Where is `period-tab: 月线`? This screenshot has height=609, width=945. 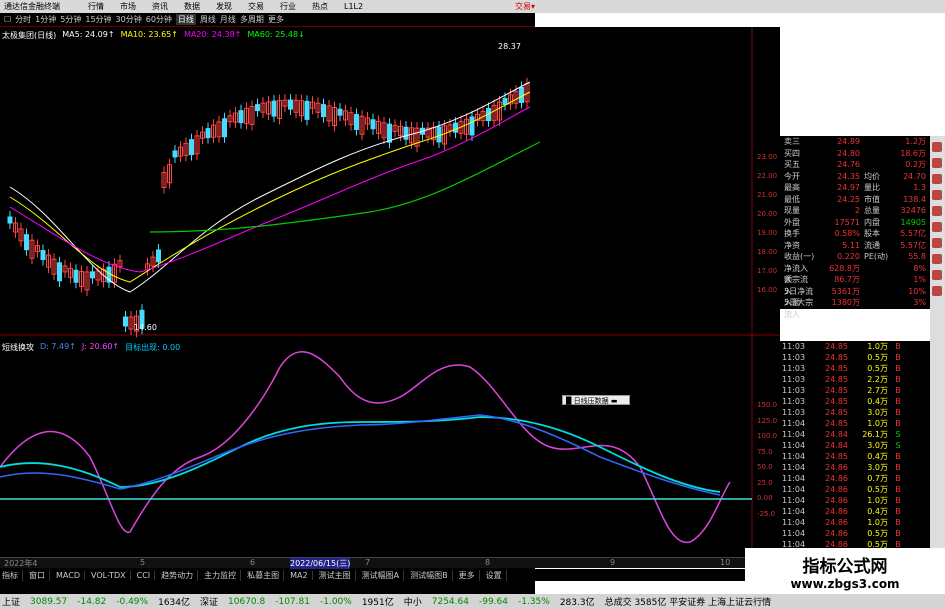
period-tab: 月线 is located at coordinates (228, 19).